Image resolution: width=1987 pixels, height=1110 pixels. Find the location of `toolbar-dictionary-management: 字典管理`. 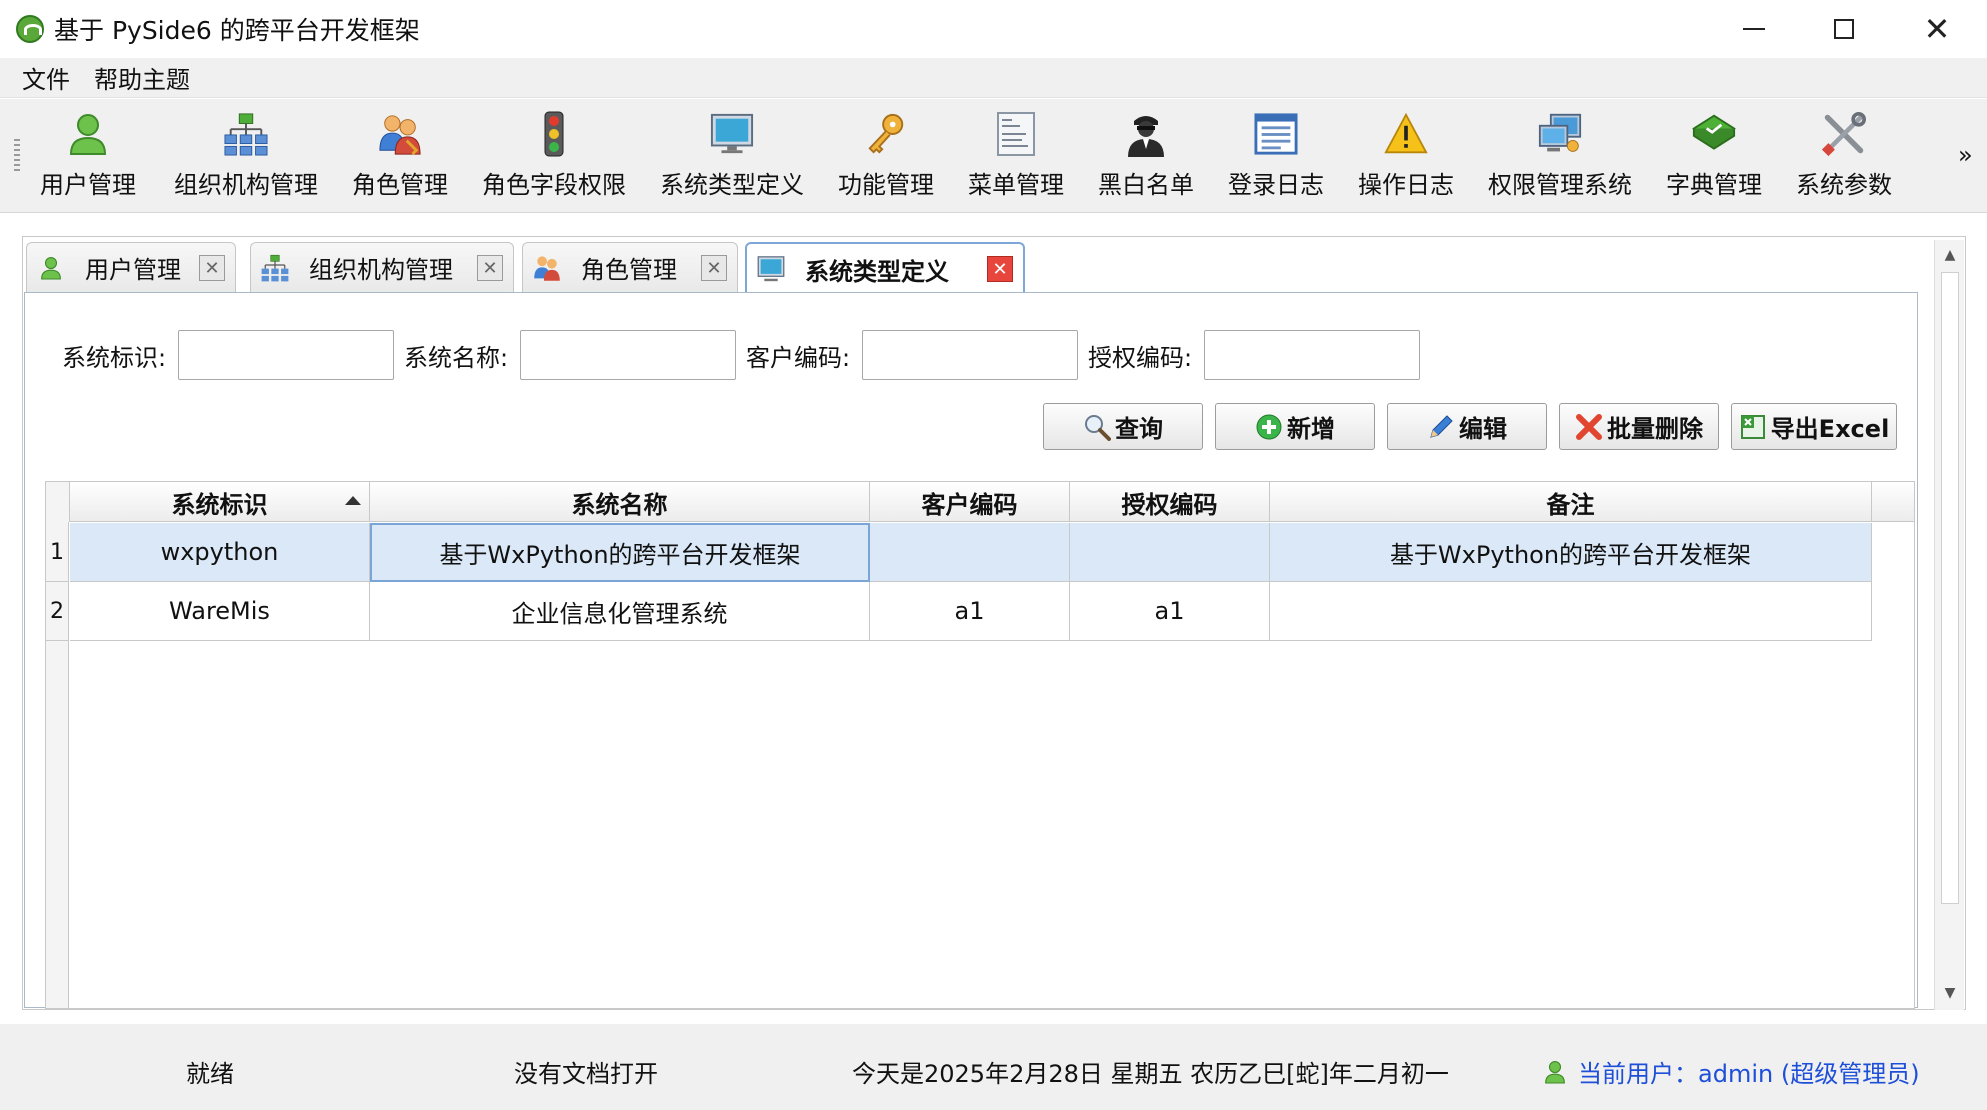

toolbar-dictionary-management: 字典管理 is located at coordinates (1714, 155).